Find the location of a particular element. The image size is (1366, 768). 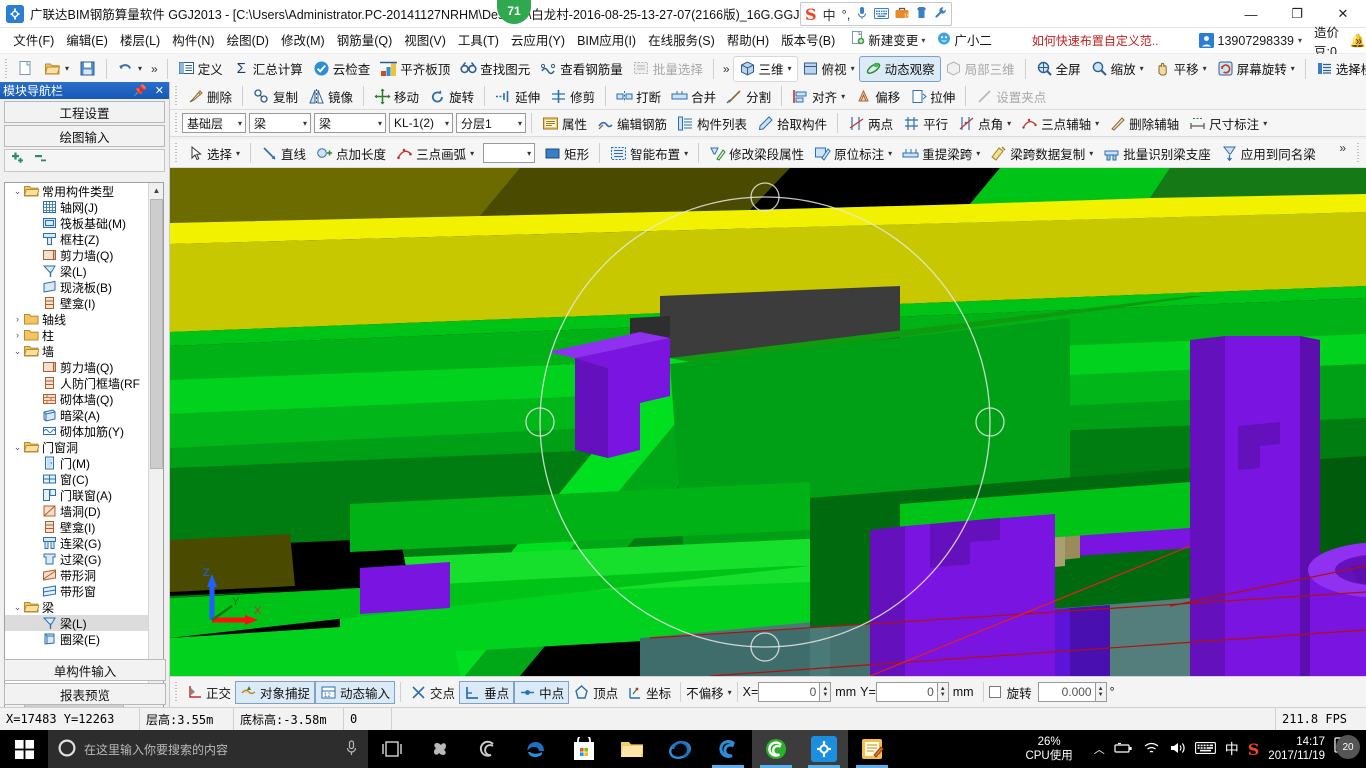

taskbar-app-ie-icon is located at coordinates (680, 749).